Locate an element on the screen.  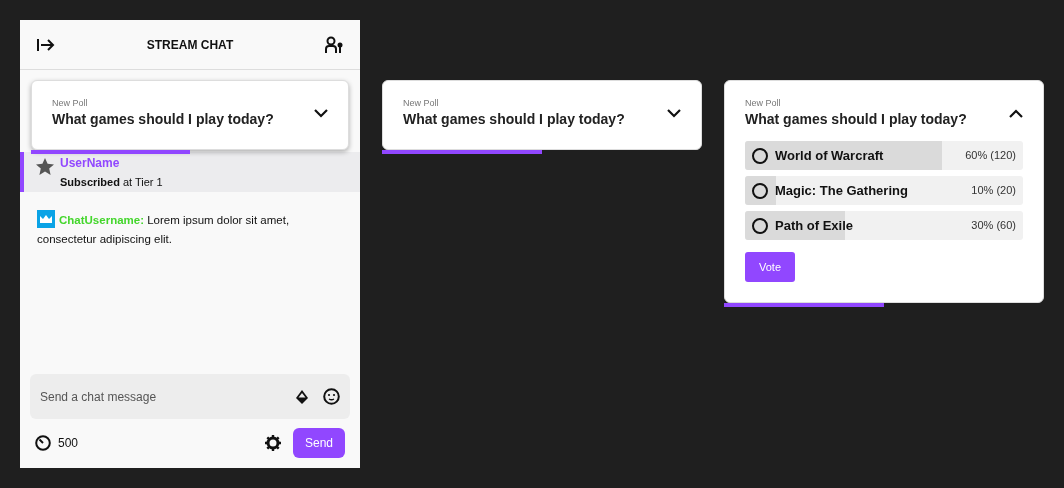
option-result: 10% (20) is located at coordinates (993, 191).